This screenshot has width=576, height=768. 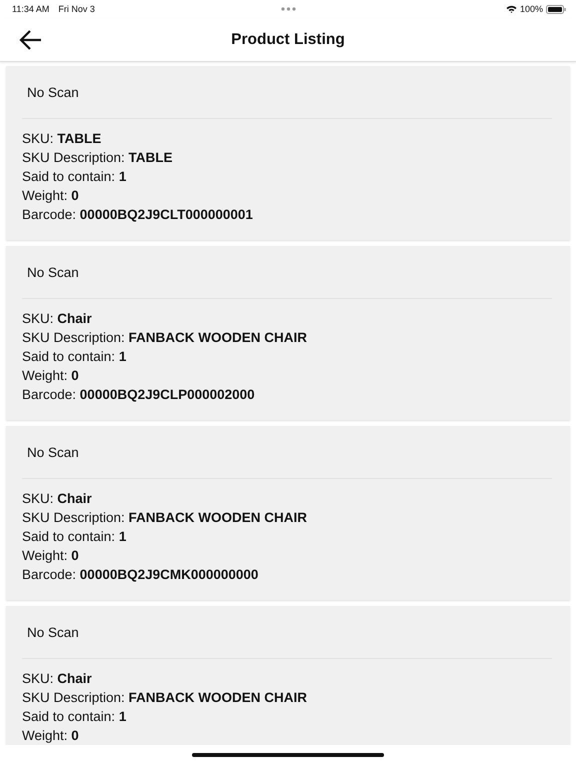 I want to click on battery-percentage: 100%, so click(x=531, y=9).